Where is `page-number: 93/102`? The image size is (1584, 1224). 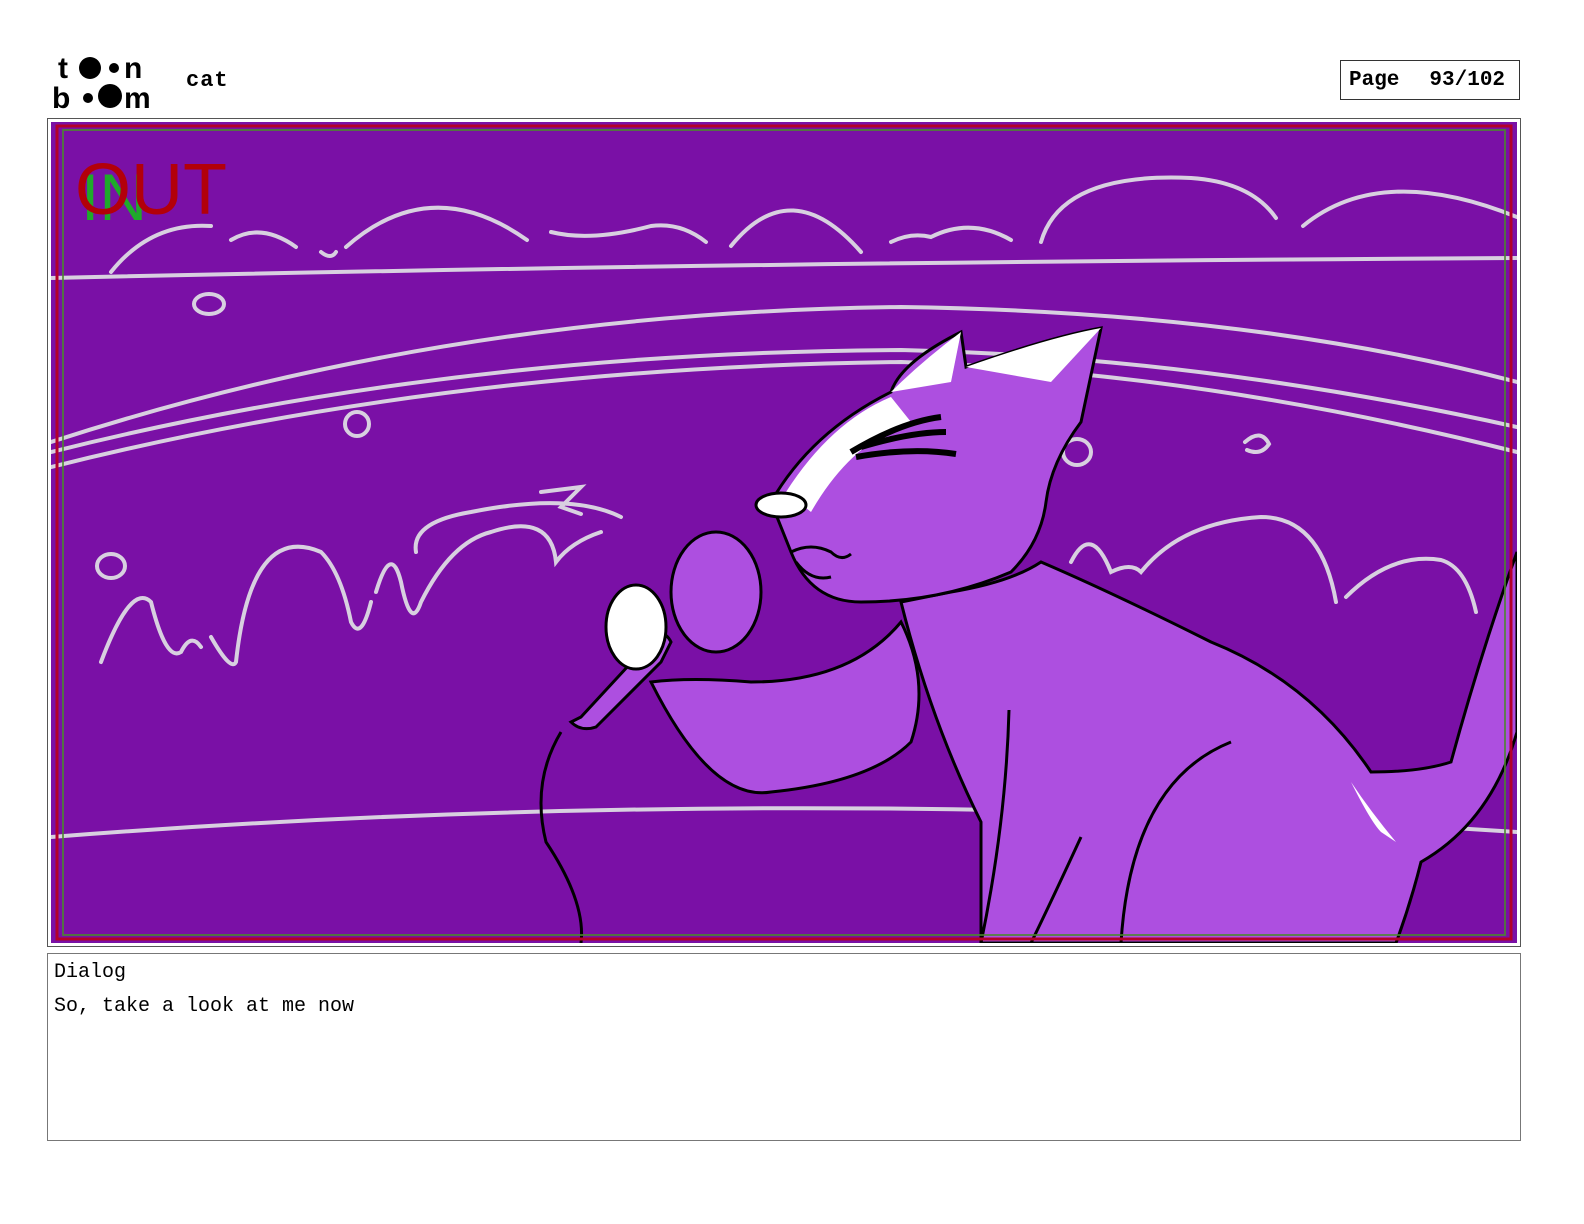
page-number: 93/102 is located at coordinates (1467, 80).